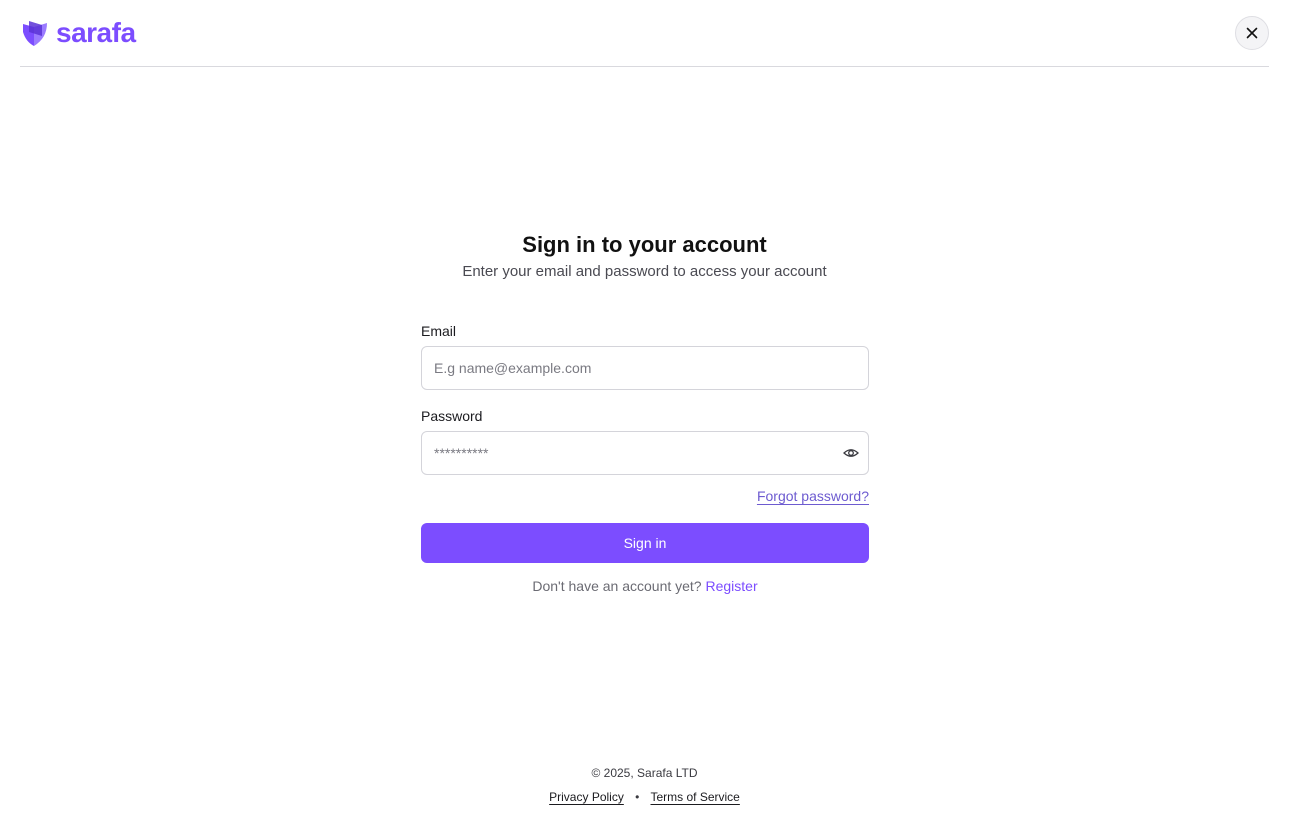 The width and height of the screenshot is (1289, 817). What do you see at coordinates (35, 33) in the screenshot?
I see `sarafa-logo-icon` at bounding box center [35, 33].